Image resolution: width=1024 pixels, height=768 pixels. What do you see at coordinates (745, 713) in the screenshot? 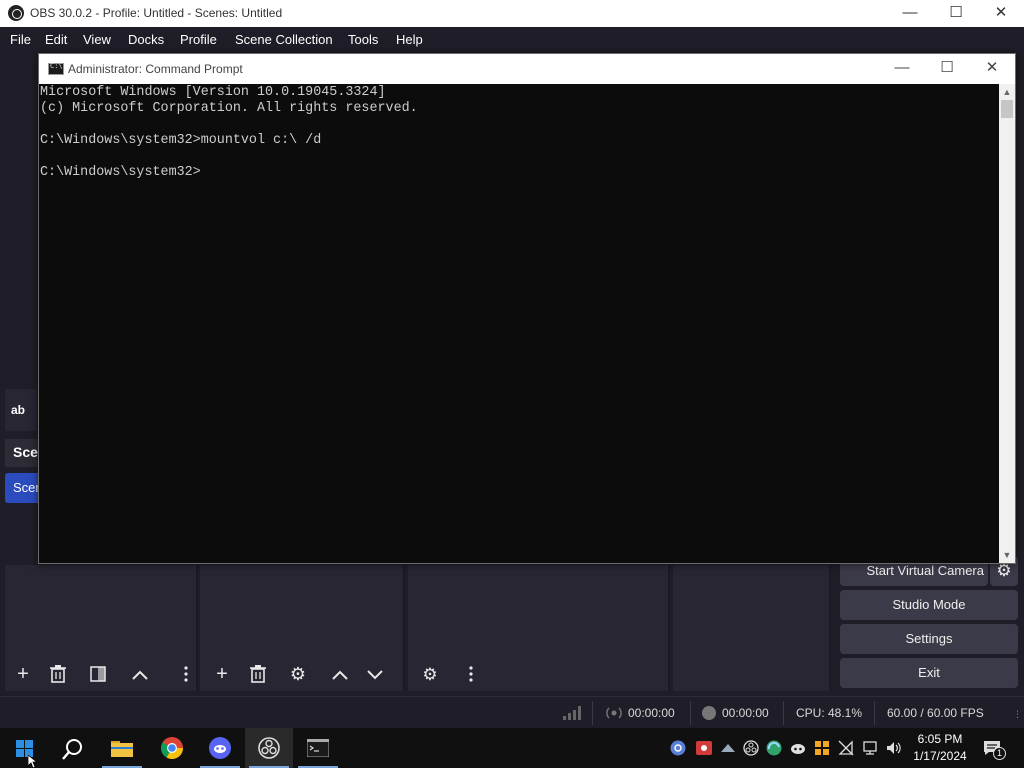
I see `record-time: 00:00:00` at bounding box center [745, 713].